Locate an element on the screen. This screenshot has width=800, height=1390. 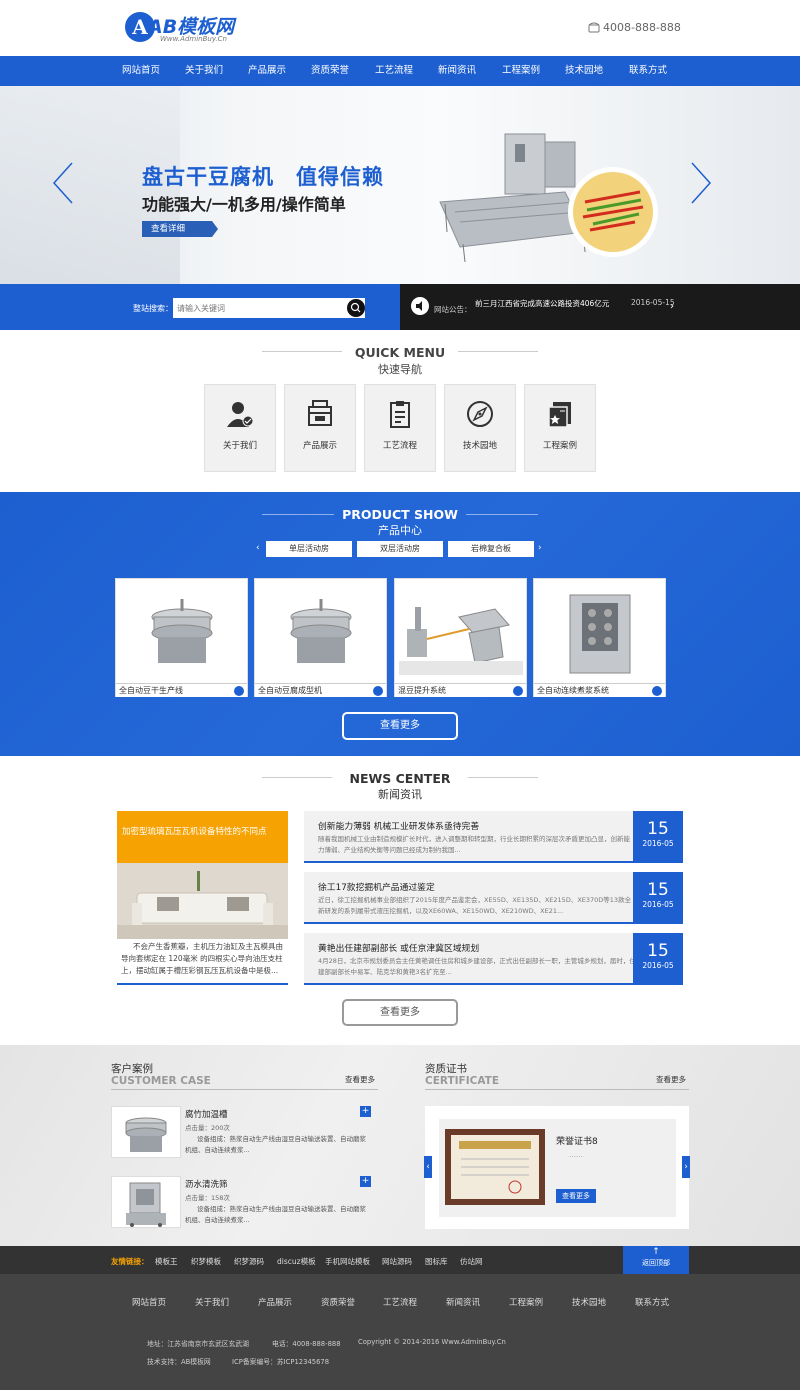
product-caption: 全自动连续煮浆系统 is located at coordinates (599, 690).